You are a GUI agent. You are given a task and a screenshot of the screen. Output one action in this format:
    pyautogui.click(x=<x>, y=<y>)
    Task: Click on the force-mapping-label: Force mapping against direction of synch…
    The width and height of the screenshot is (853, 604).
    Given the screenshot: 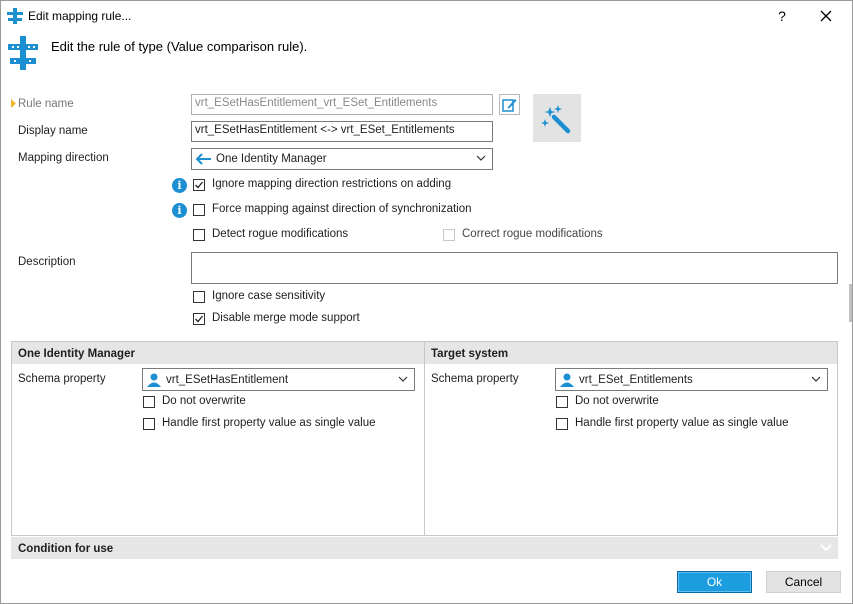 What is the action you would take?
    pyautogui.click(x=342, y=209)
    